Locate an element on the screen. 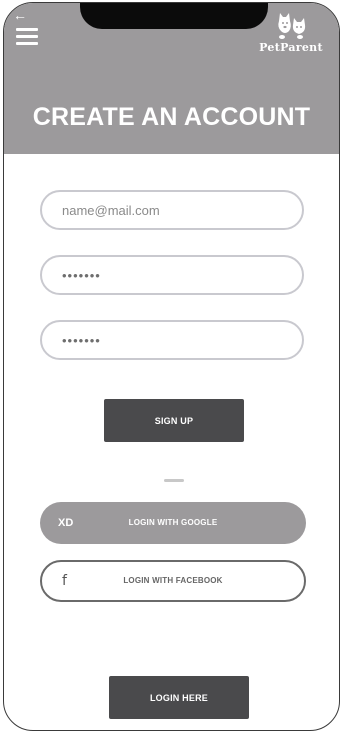 The height and width of the screenshot is (733, 343). confirm-password-field is located at coordinates (172, 340).